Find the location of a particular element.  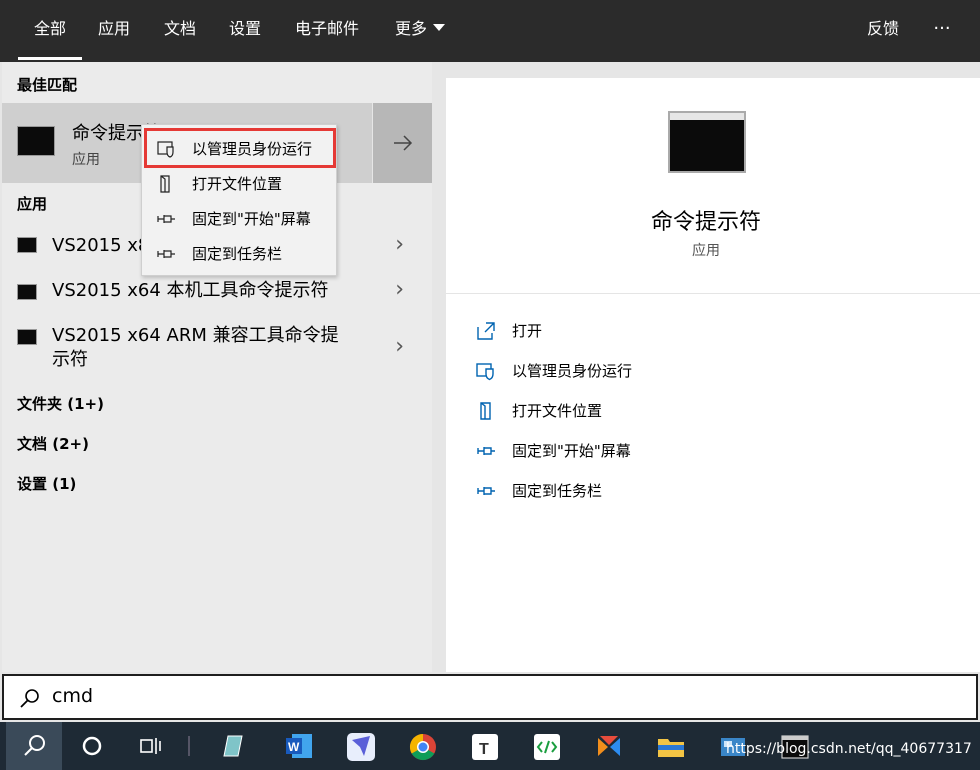

taskbar-xmind is located at coordinates (608, 746).